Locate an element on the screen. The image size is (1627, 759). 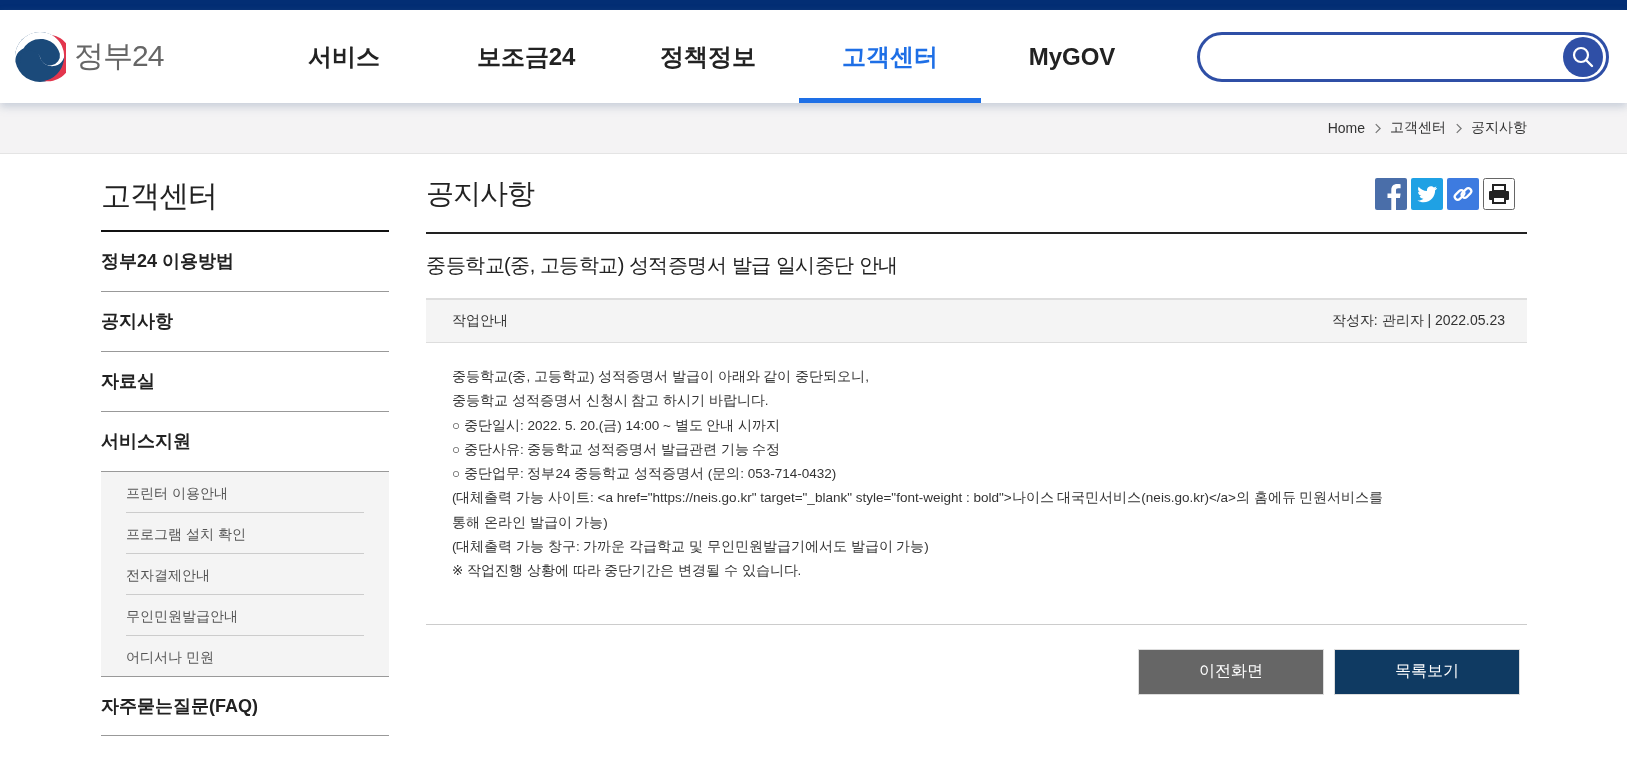
search-icon is located at coordinates (1583, 56).